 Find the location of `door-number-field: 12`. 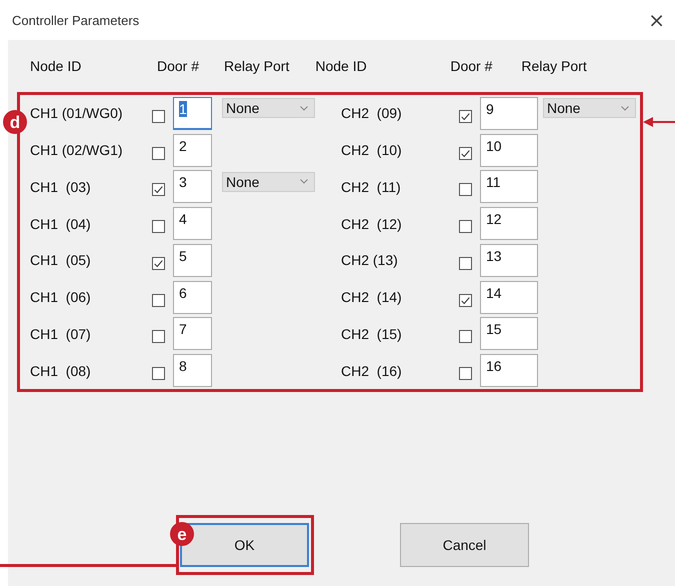

door-number-field: 12 is located at coordinates (509, 223).